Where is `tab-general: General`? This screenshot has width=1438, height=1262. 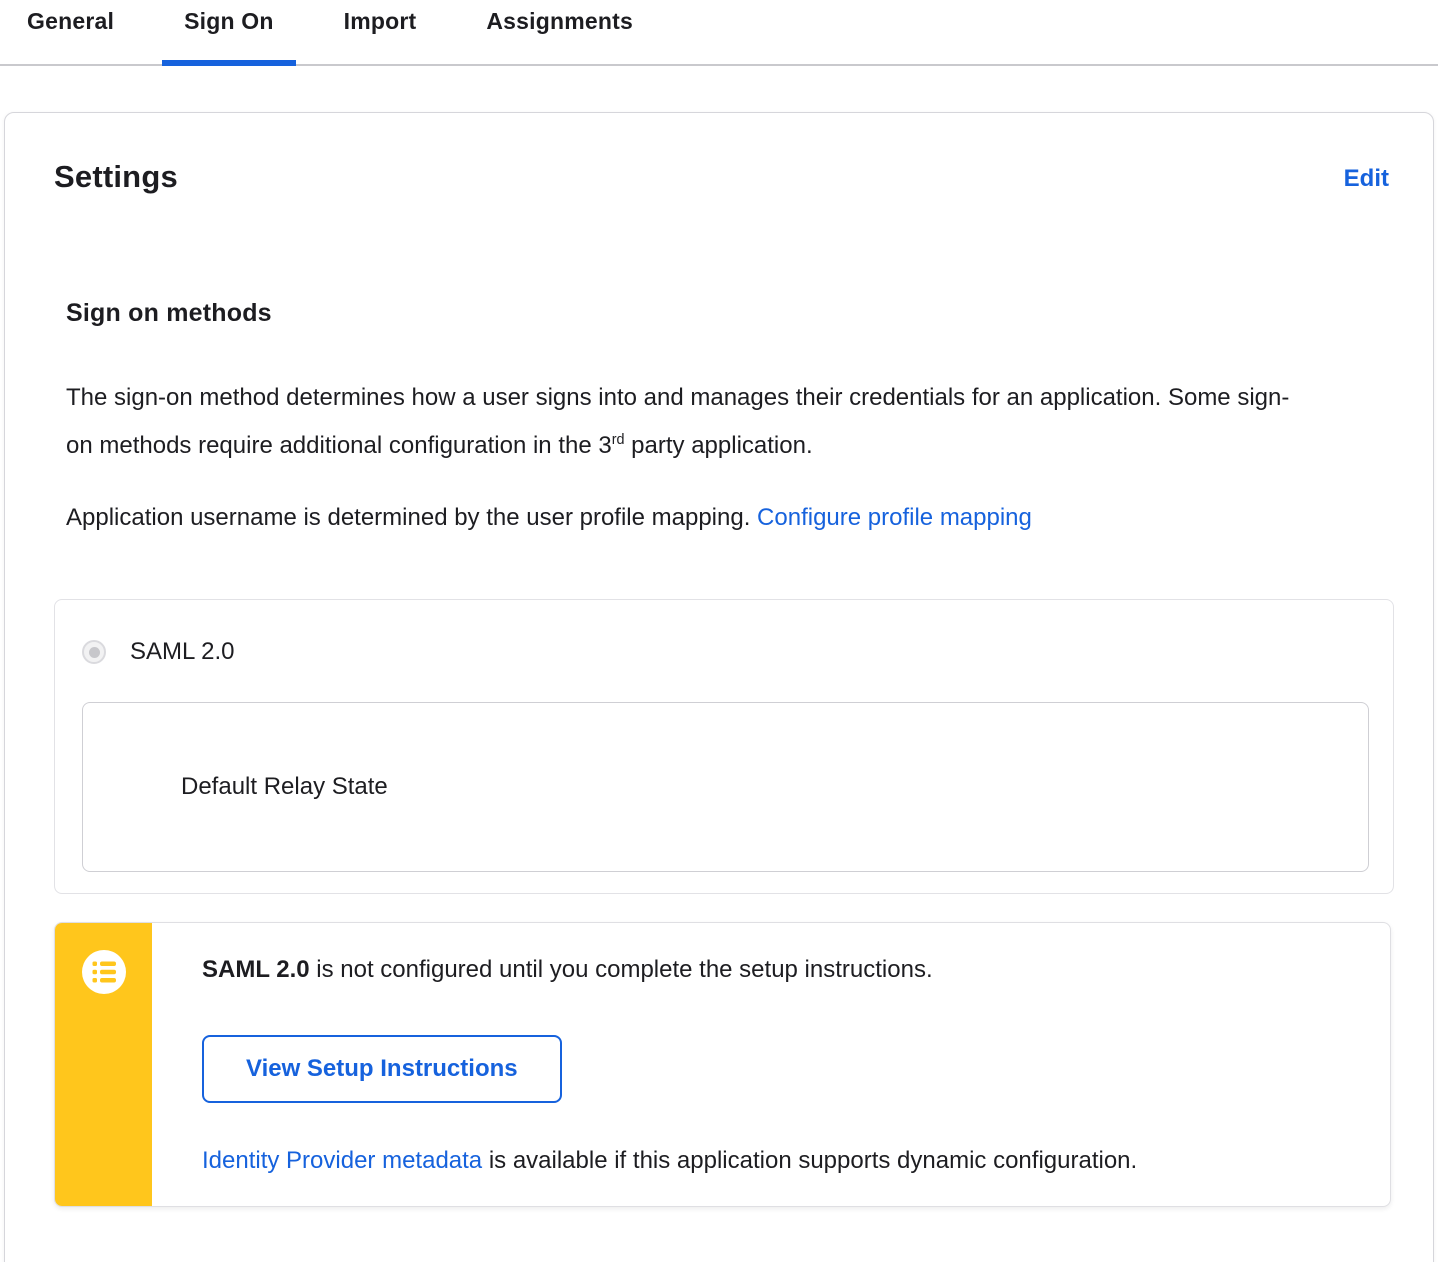
tab-general: General is located at coordinates (70, 35).